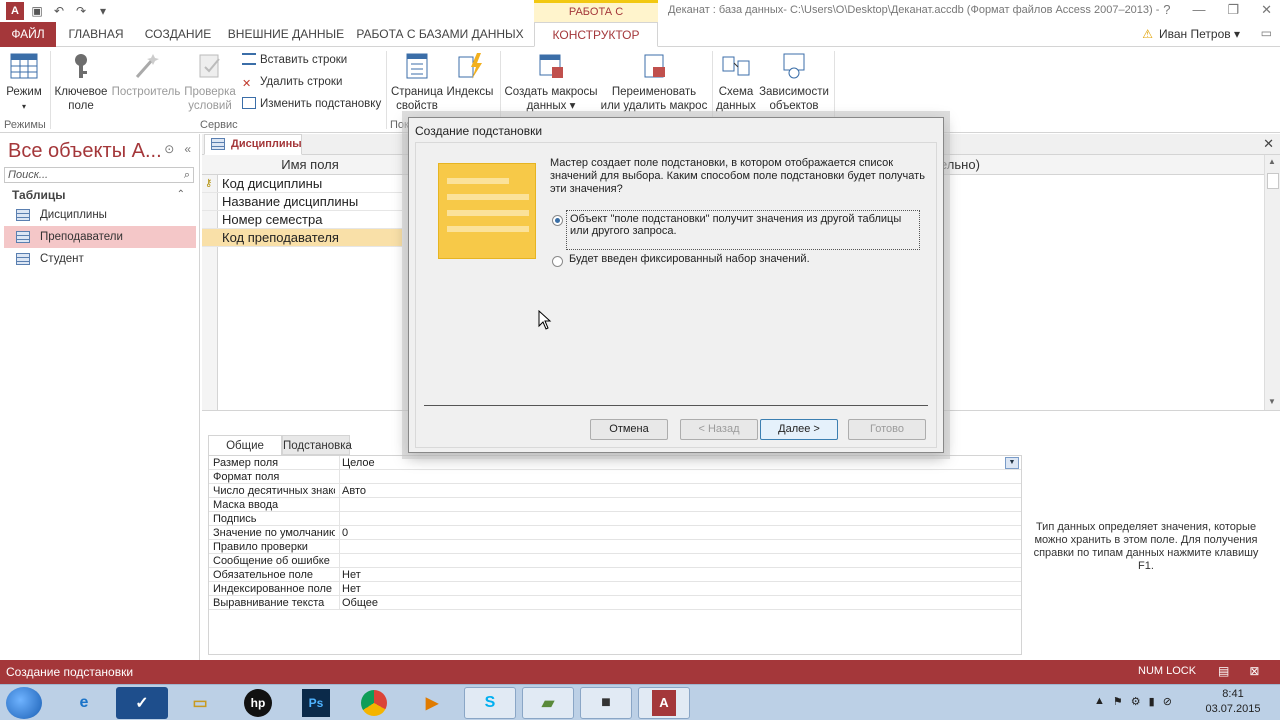 This screenshot has height=720, width=1280. I want to click on user-account: ⚠ Иван Петров ▾, so click(1191, 34).